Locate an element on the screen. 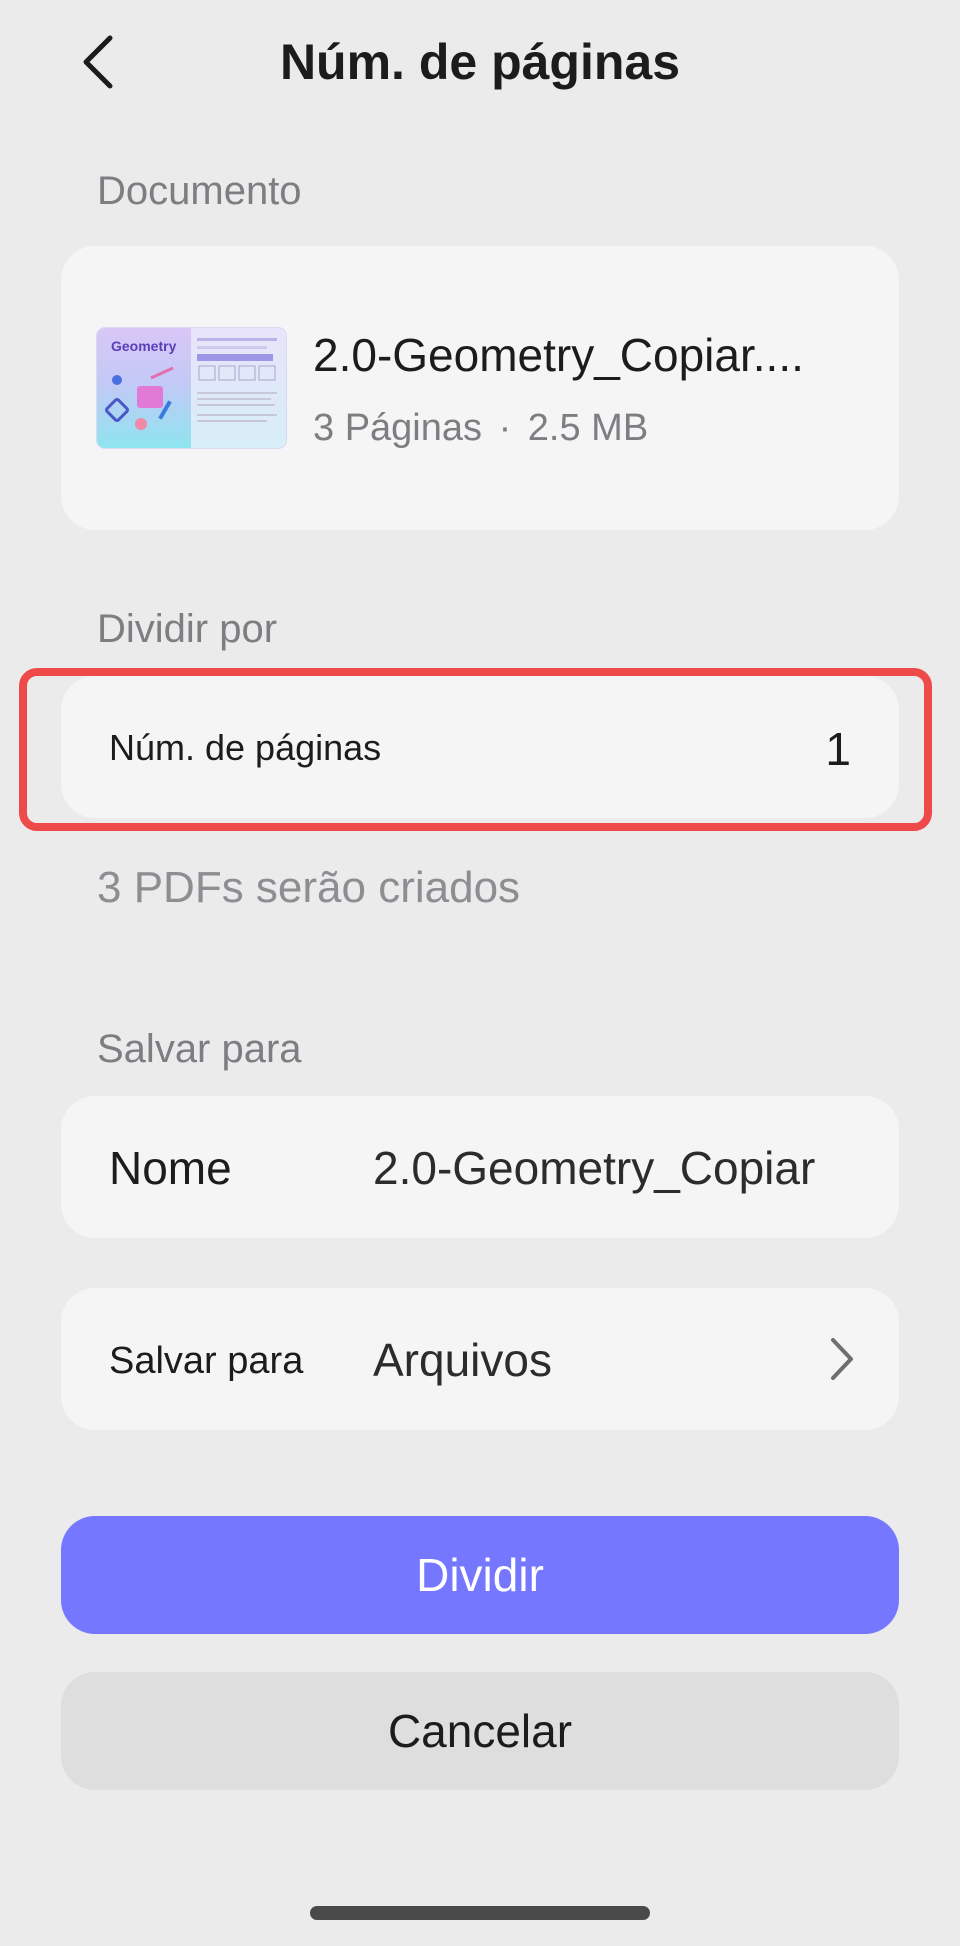 Image resolution: width=960 pixels, height=1946 pixels. file-name-row: Nome 2.0-Geometry_Copiar is located at coordinates (480, 1167).